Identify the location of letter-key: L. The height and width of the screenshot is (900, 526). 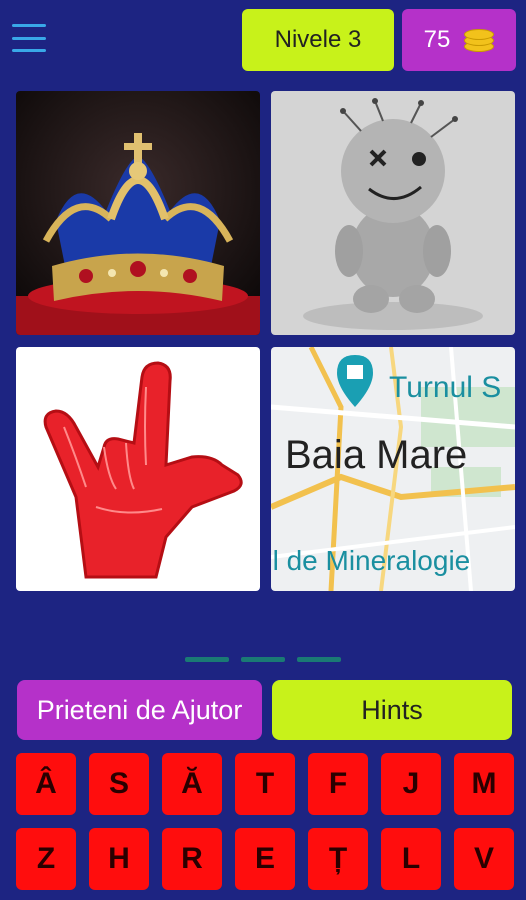
(411, 859).